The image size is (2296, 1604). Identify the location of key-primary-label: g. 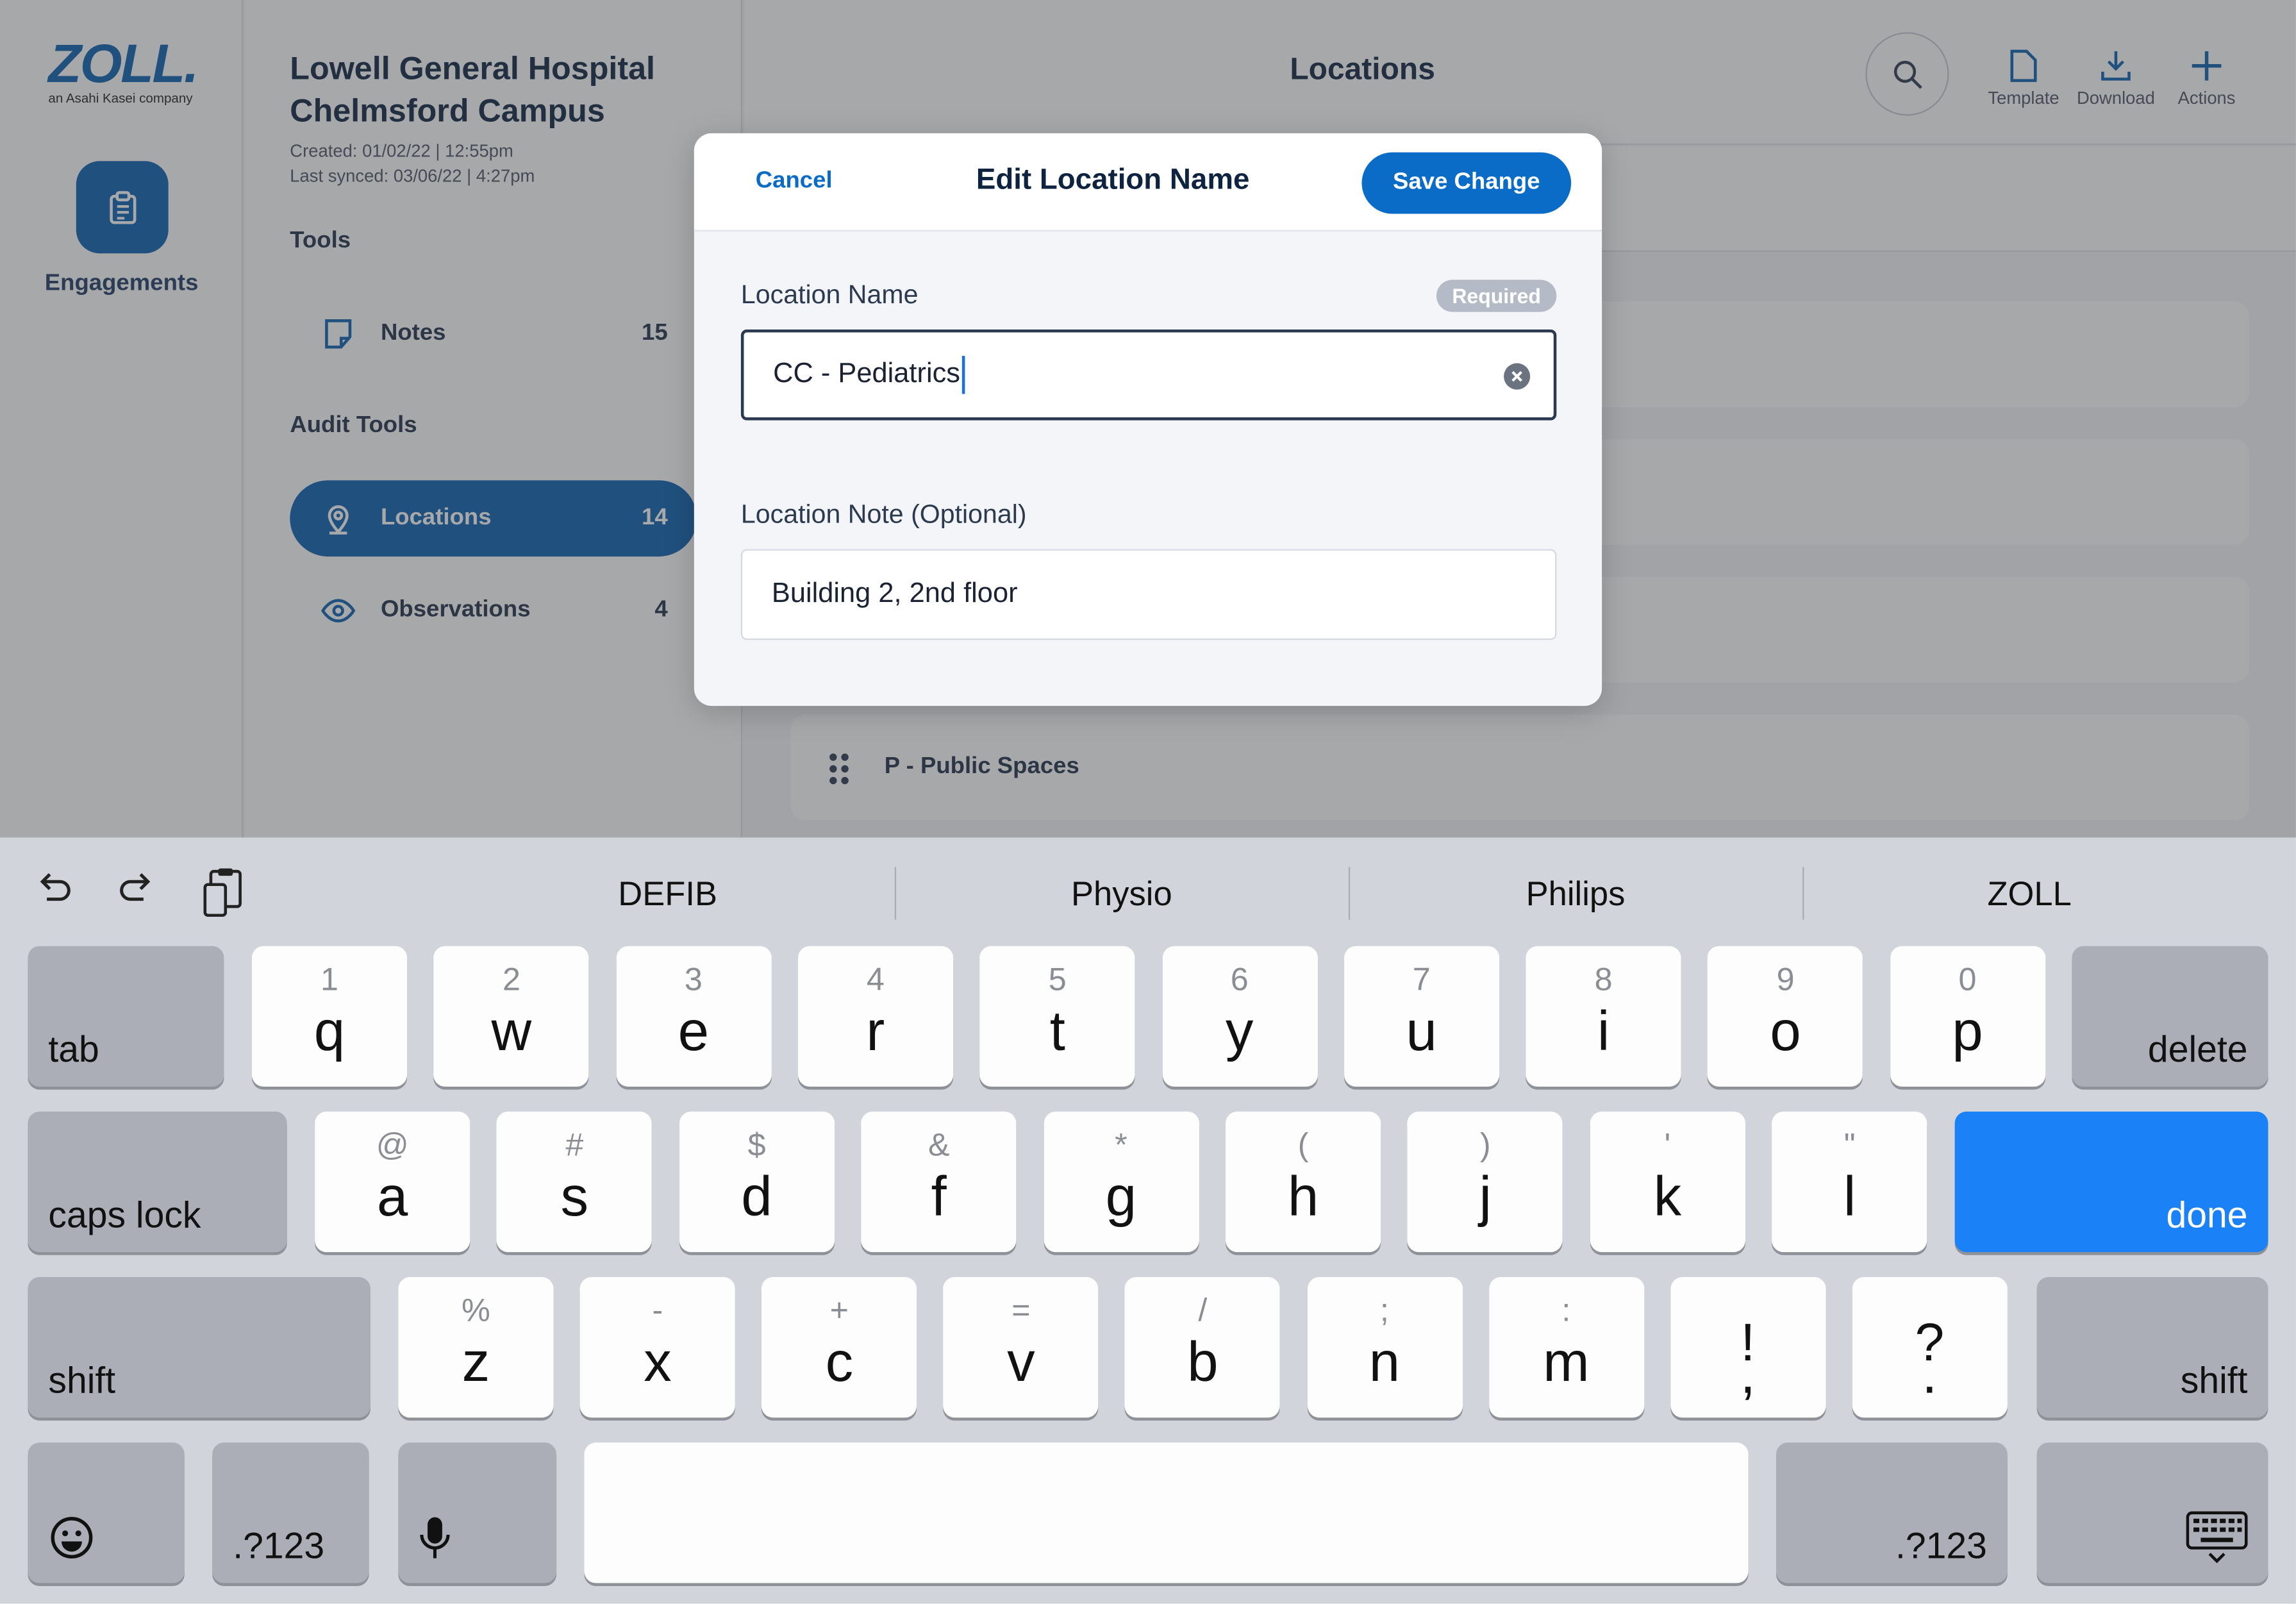
(1121, 1198).